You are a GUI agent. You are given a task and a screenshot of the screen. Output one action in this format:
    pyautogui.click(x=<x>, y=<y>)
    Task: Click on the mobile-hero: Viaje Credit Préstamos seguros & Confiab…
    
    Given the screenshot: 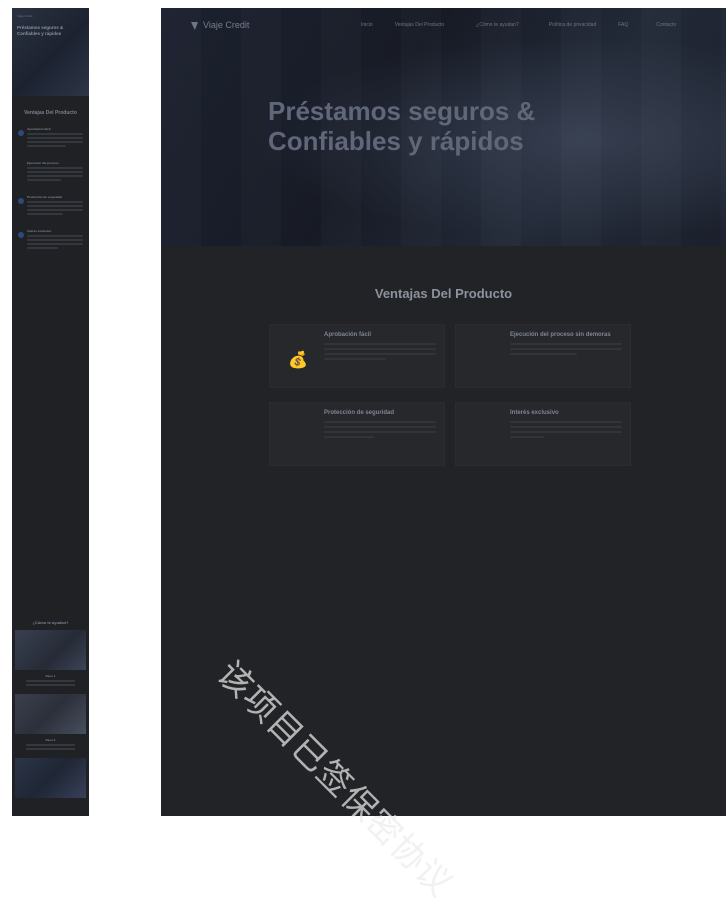 What is the action you would take?
    pyautogui.click(x=50, y=52)
    